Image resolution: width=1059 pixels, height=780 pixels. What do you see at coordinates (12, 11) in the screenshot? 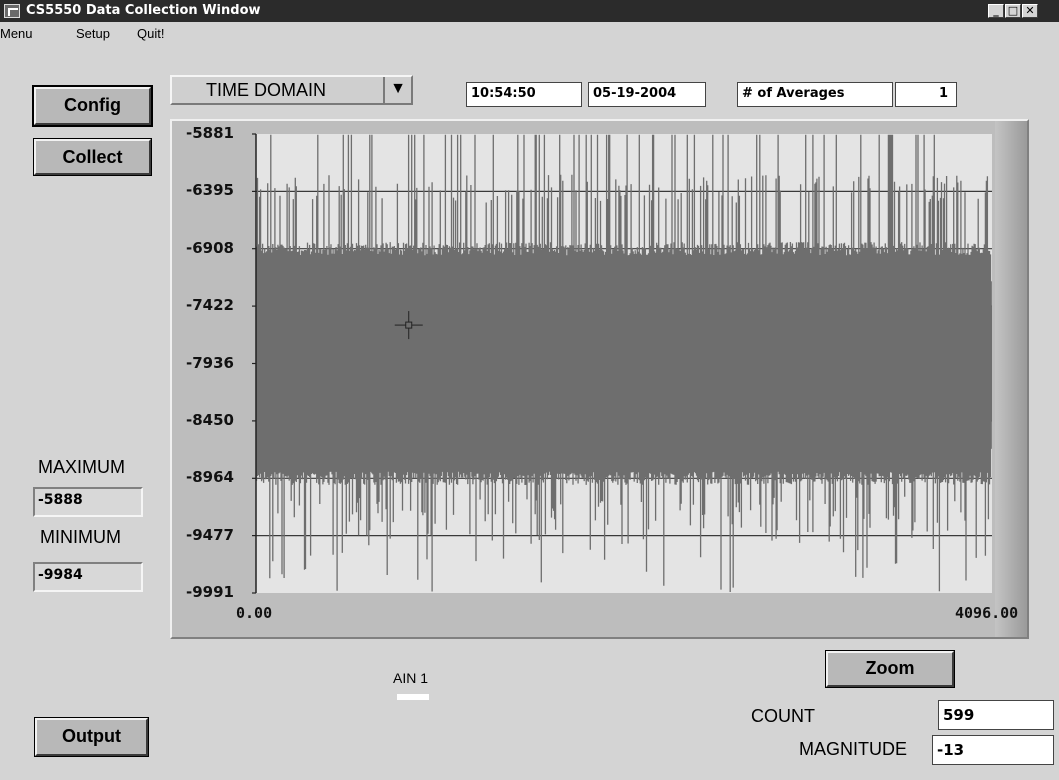
I see `app-icon` at bounding box center [12, 11].